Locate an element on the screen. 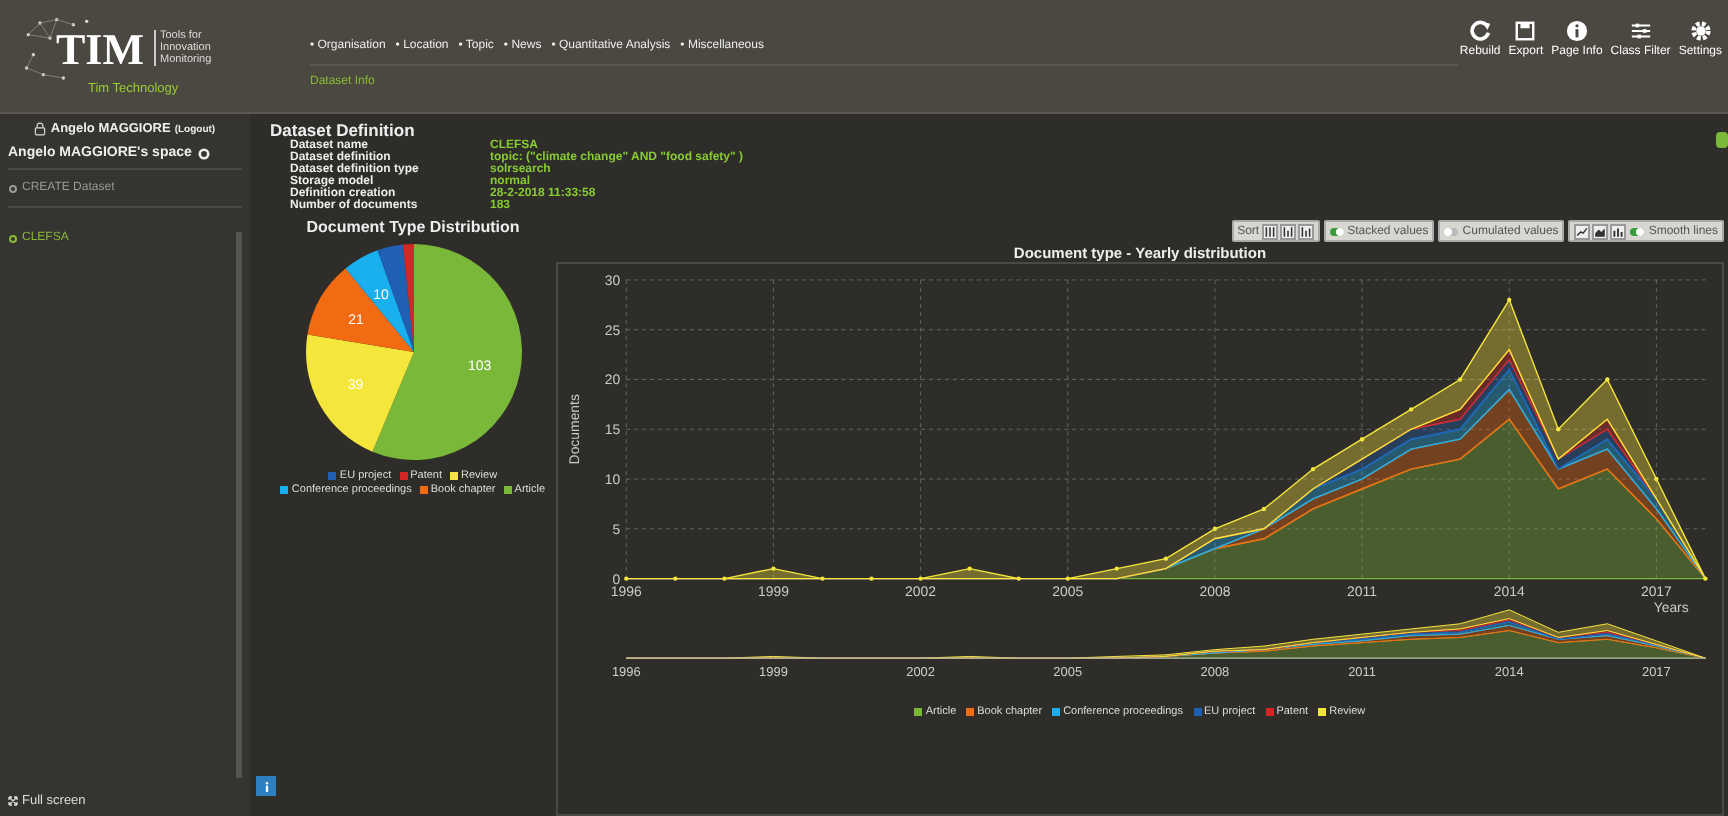  area-chart-icon is located at coordinates (1600, 231).